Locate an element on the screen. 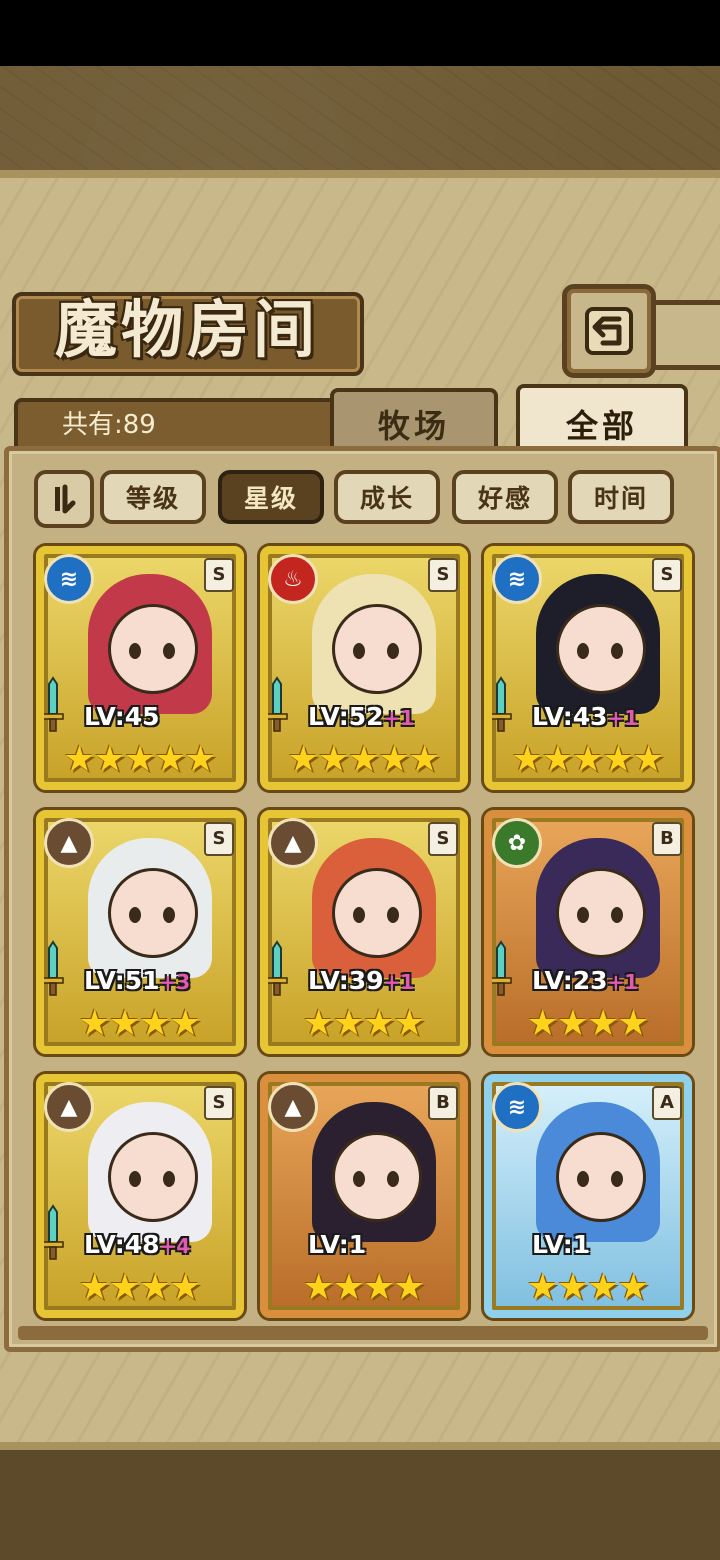  back-button is located at coordinates (609, 331).